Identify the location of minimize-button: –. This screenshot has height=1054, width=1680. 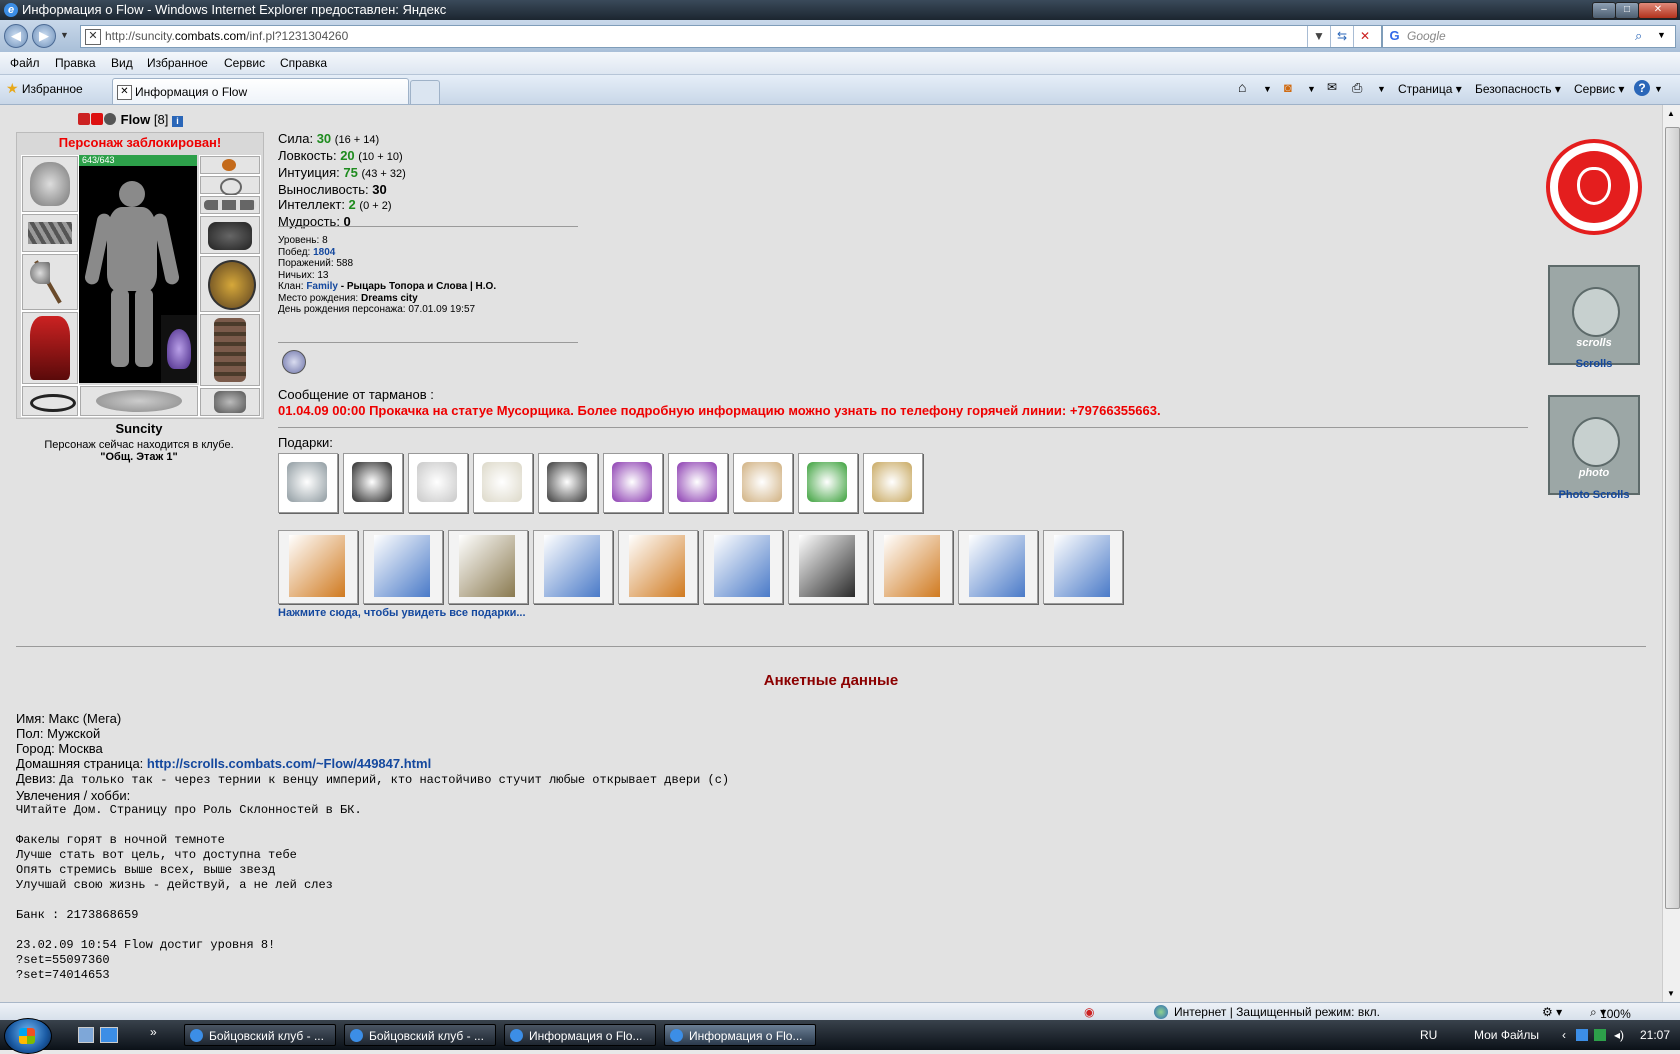
(1604, 10).